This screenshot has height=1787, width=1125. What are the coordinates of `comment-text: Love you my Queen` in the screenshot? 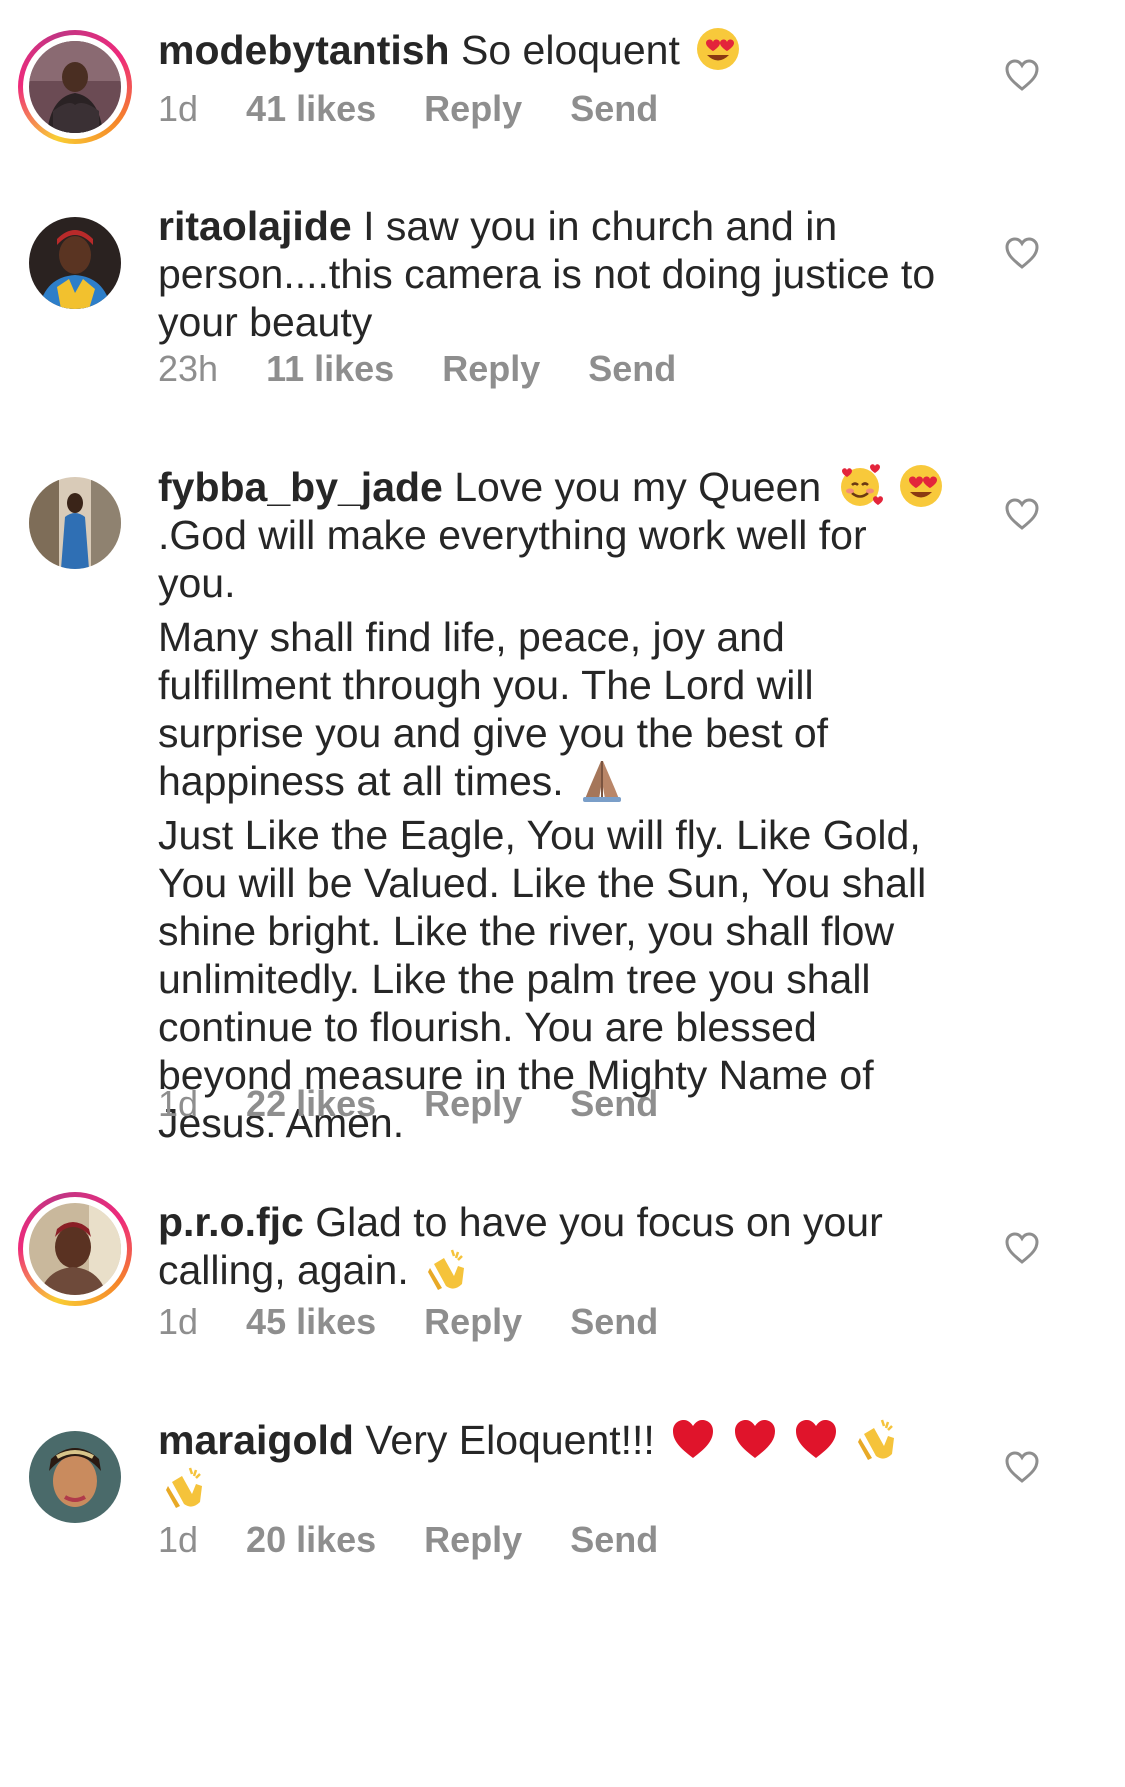 It's located at (638, 487).